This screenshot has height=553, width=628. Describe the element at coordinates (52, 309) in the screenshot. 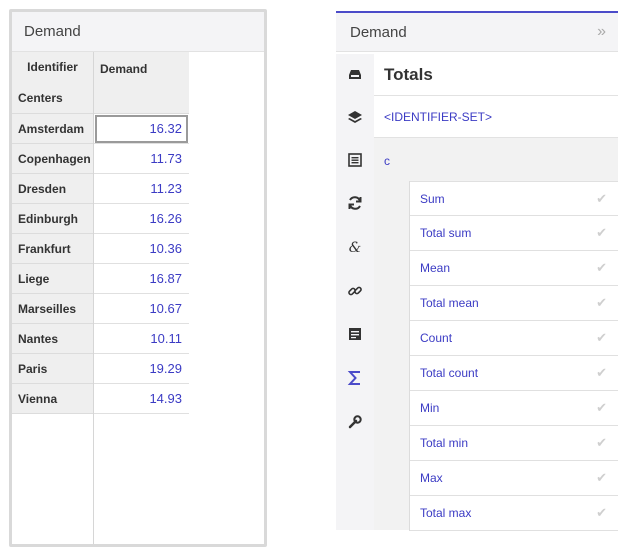

I see `center-cell: Marseilles` at that location.